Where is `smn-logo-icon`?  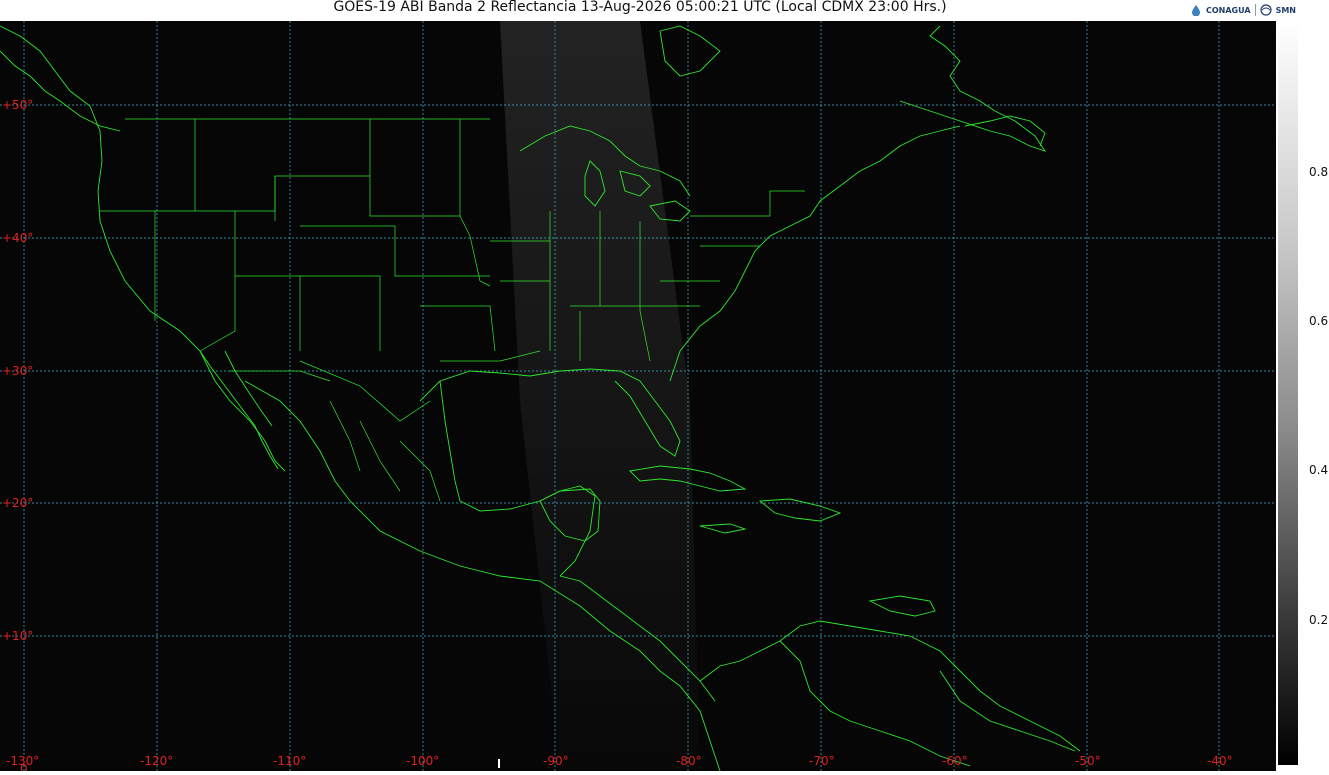 smn-logo-icon is located at coordinates (1265, 10).